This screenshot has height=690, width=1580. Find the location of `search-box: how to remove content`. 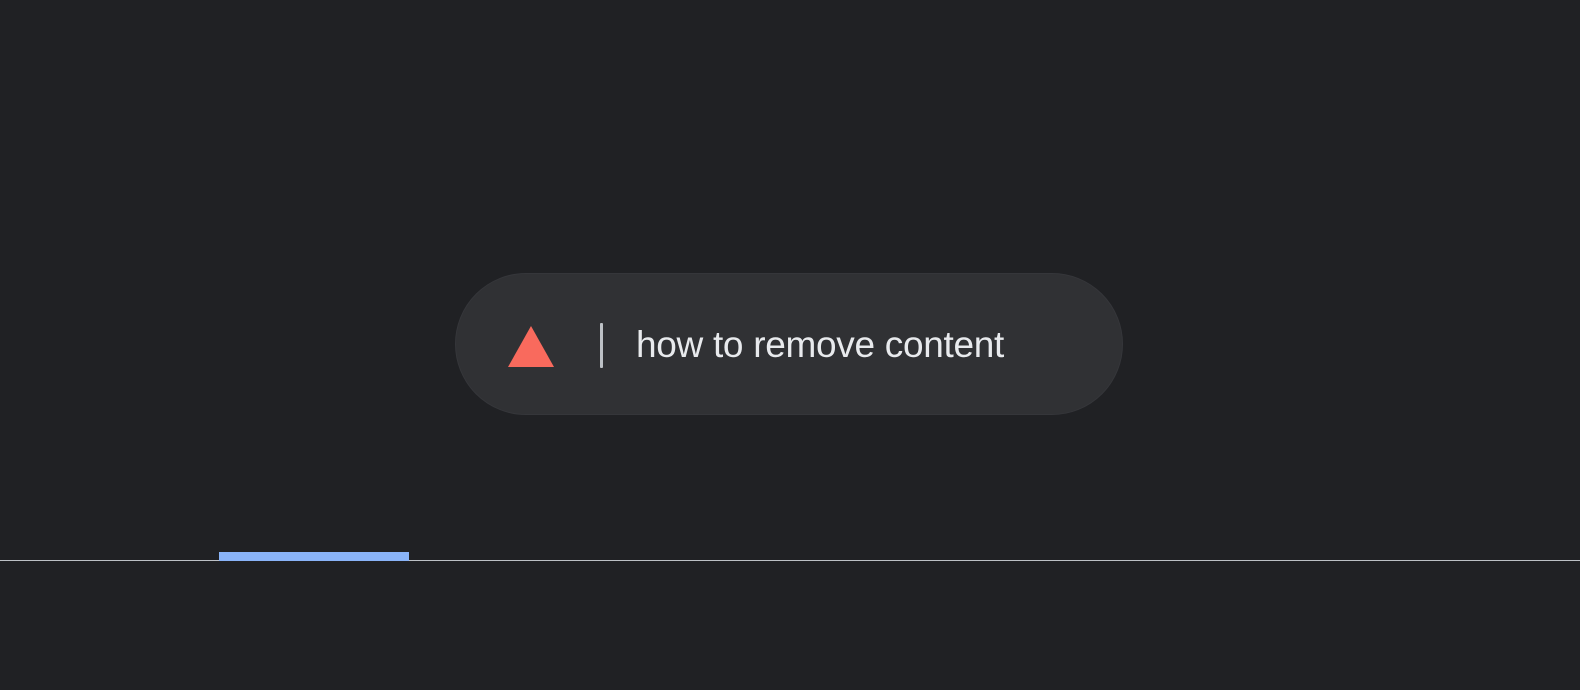

search-box: how to remove content is located at coordinates (789, 344).